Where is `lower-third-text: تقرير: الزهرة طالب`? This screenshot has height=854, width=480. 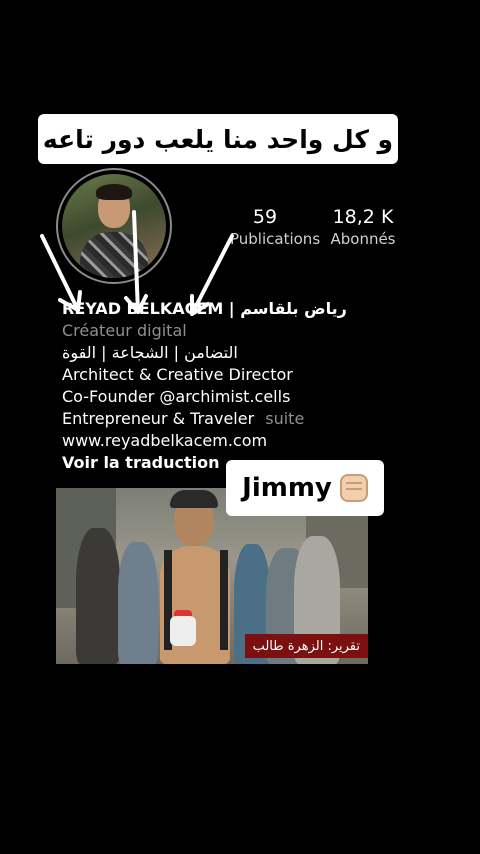 lower-third-text: تقرير: الزهرة طالب is located at coordinates (306, 646).